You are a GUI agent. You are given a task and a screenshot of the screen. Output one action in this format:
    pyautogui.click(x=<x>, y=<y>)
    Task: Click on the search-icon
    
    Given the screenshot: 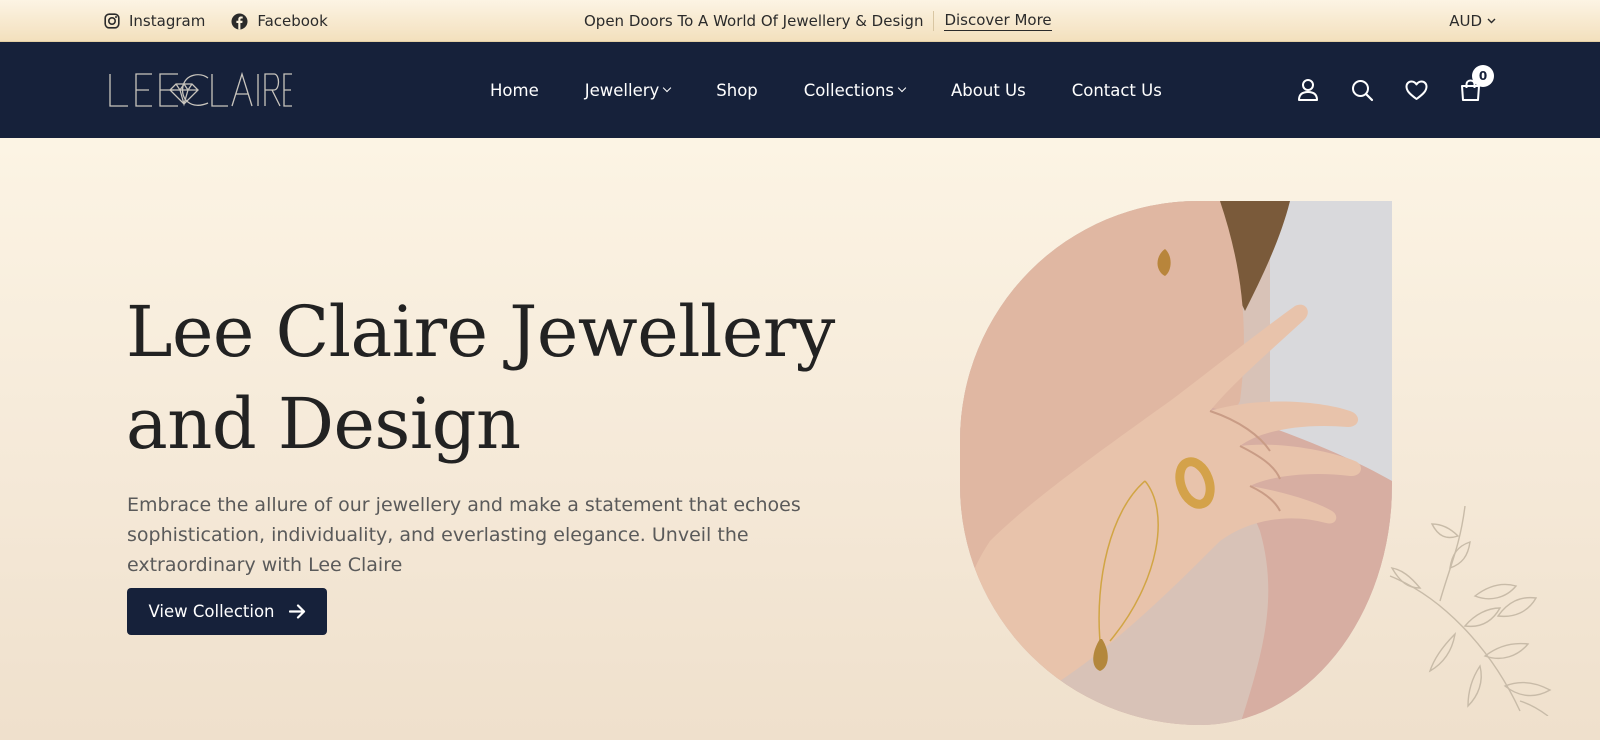 What is the action you would take?
    pyautogui.click(x=1362, y=90)
    